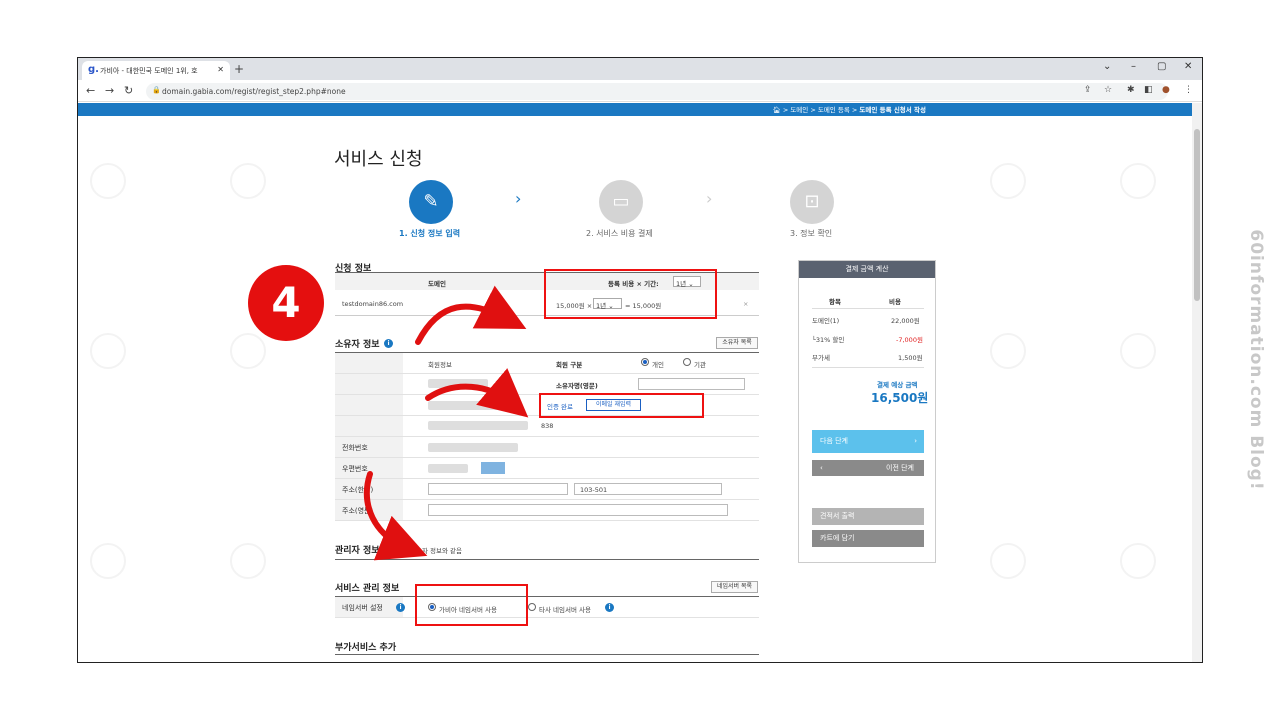 The height and width of the screenshot is (720, 1280). What do you see at coordinates (395, 516) in the screenshot?
I see `arrow-to-admin` at bounding box center [395, 516].